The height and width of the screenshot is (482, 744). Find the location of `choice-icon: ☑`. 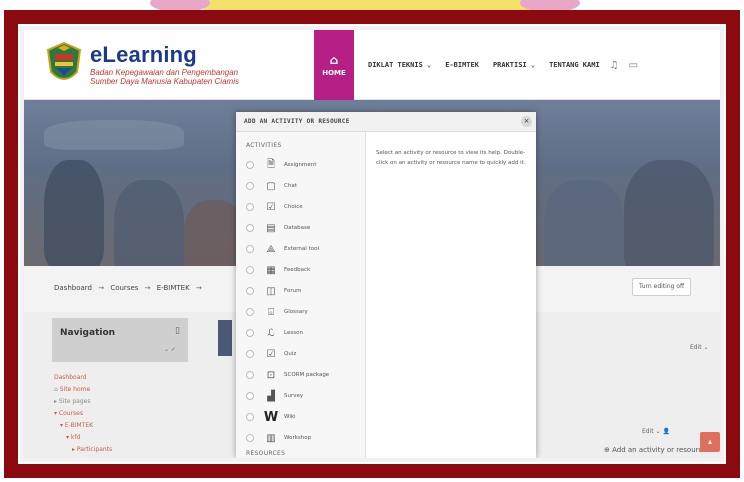

choice-icon: ☑ is located at coordinates (271, 207).